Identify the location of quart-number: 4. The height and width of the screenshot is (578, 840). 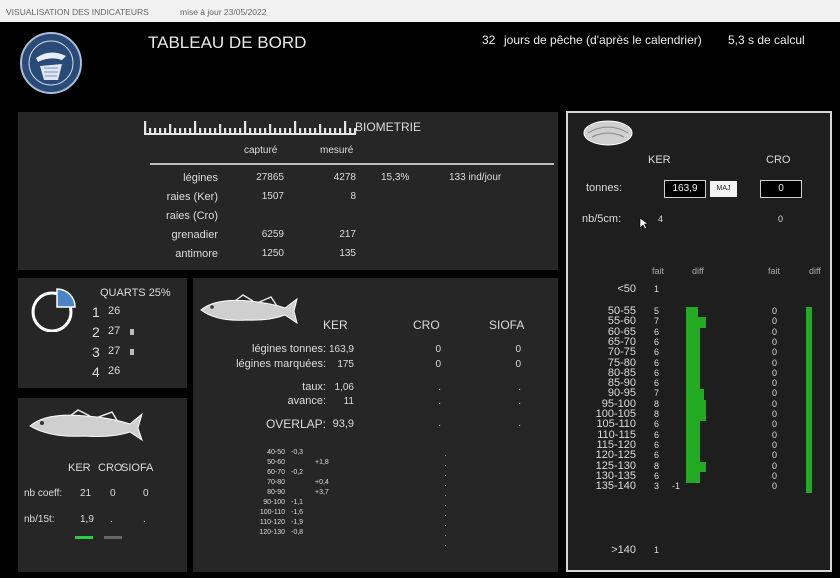
(96, 372).